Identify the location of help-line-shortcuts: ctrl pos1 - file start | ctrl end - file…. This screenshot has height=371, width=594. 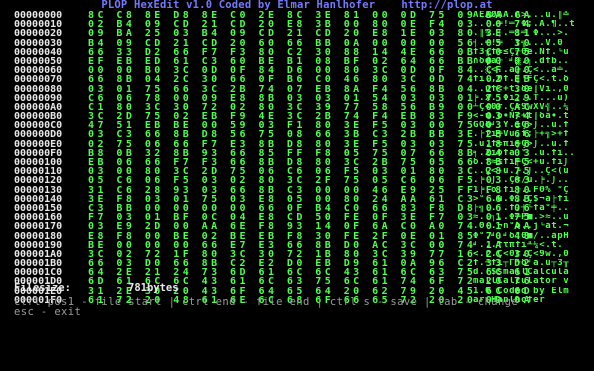
(266, 302).